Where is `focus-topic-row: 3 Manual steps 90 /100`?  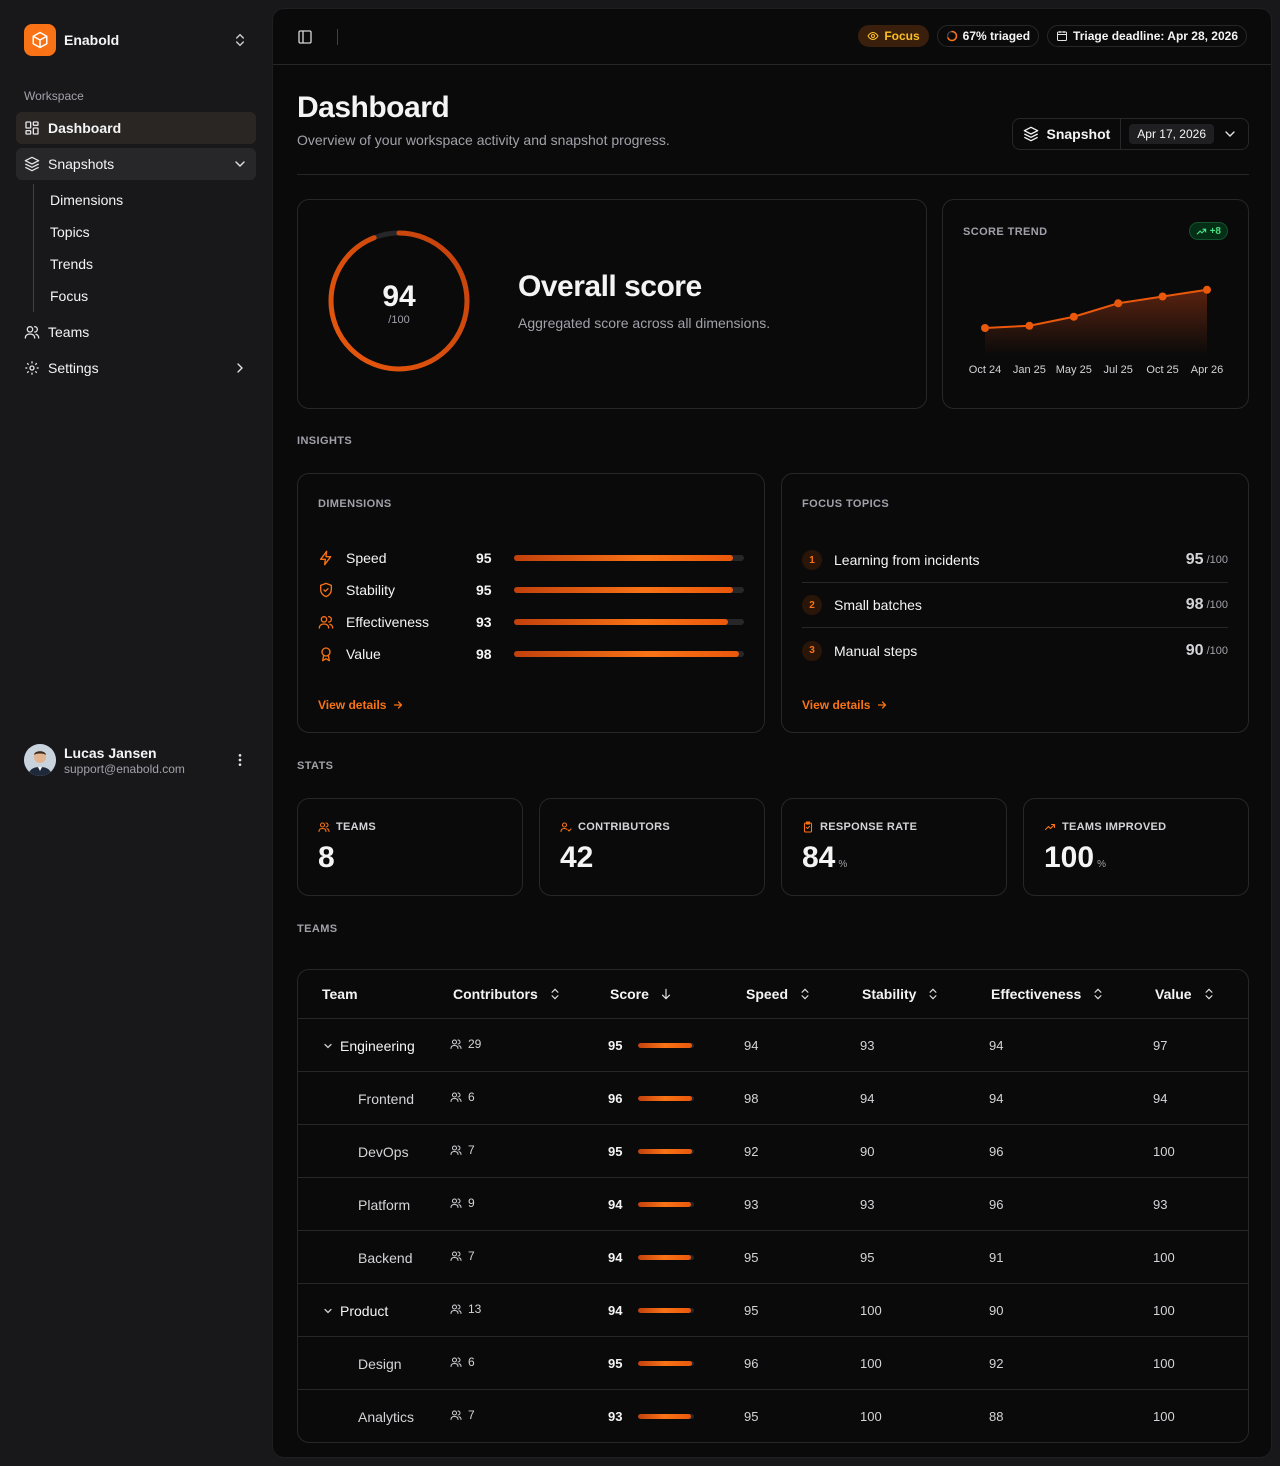 focus-topic-row: 3 Manual steps 90 /100 is located at coordinates (1015, 650).